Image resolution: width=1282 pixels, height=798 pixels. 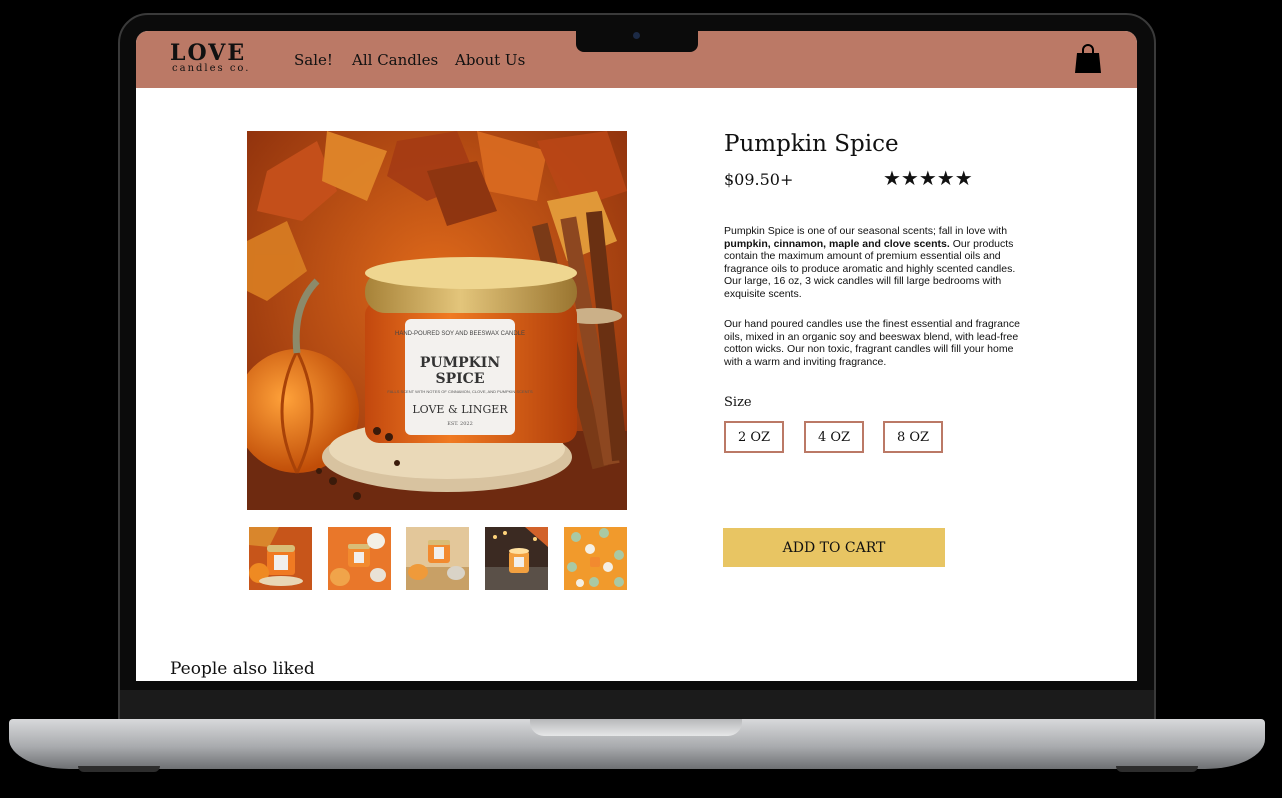 I want to click on logo-wordmark: LOVE, so click(x=208, y=53).